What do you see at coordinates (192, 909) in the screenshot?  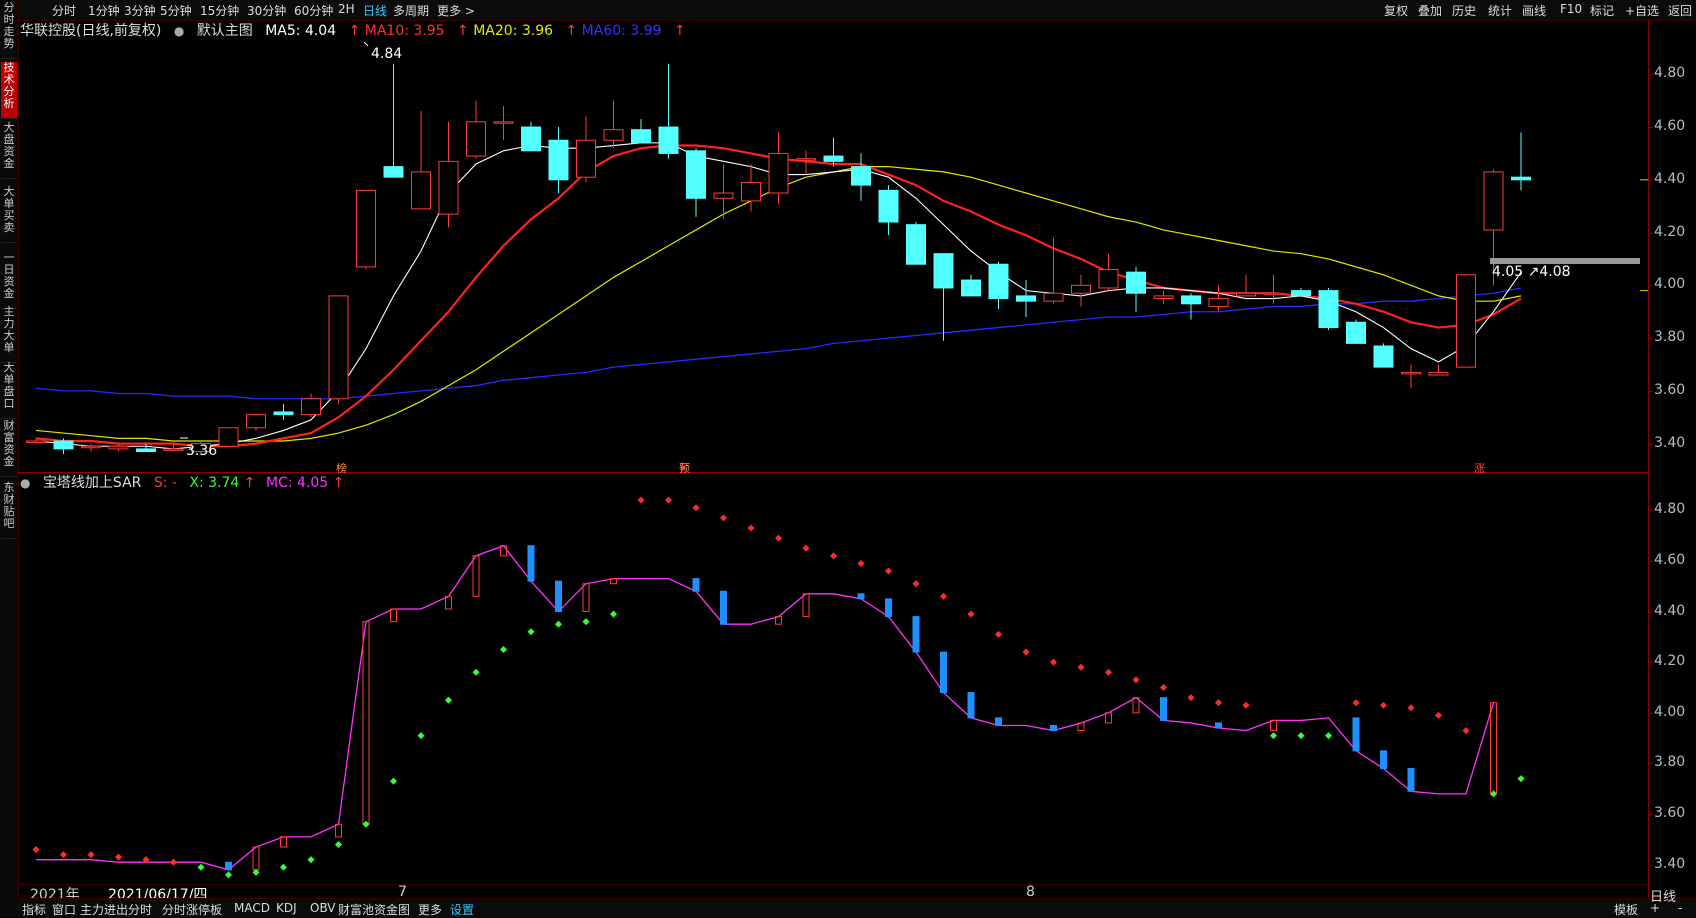 I see `bottom-tab-3: 分时涨停板` at bounding box center [192, 909].